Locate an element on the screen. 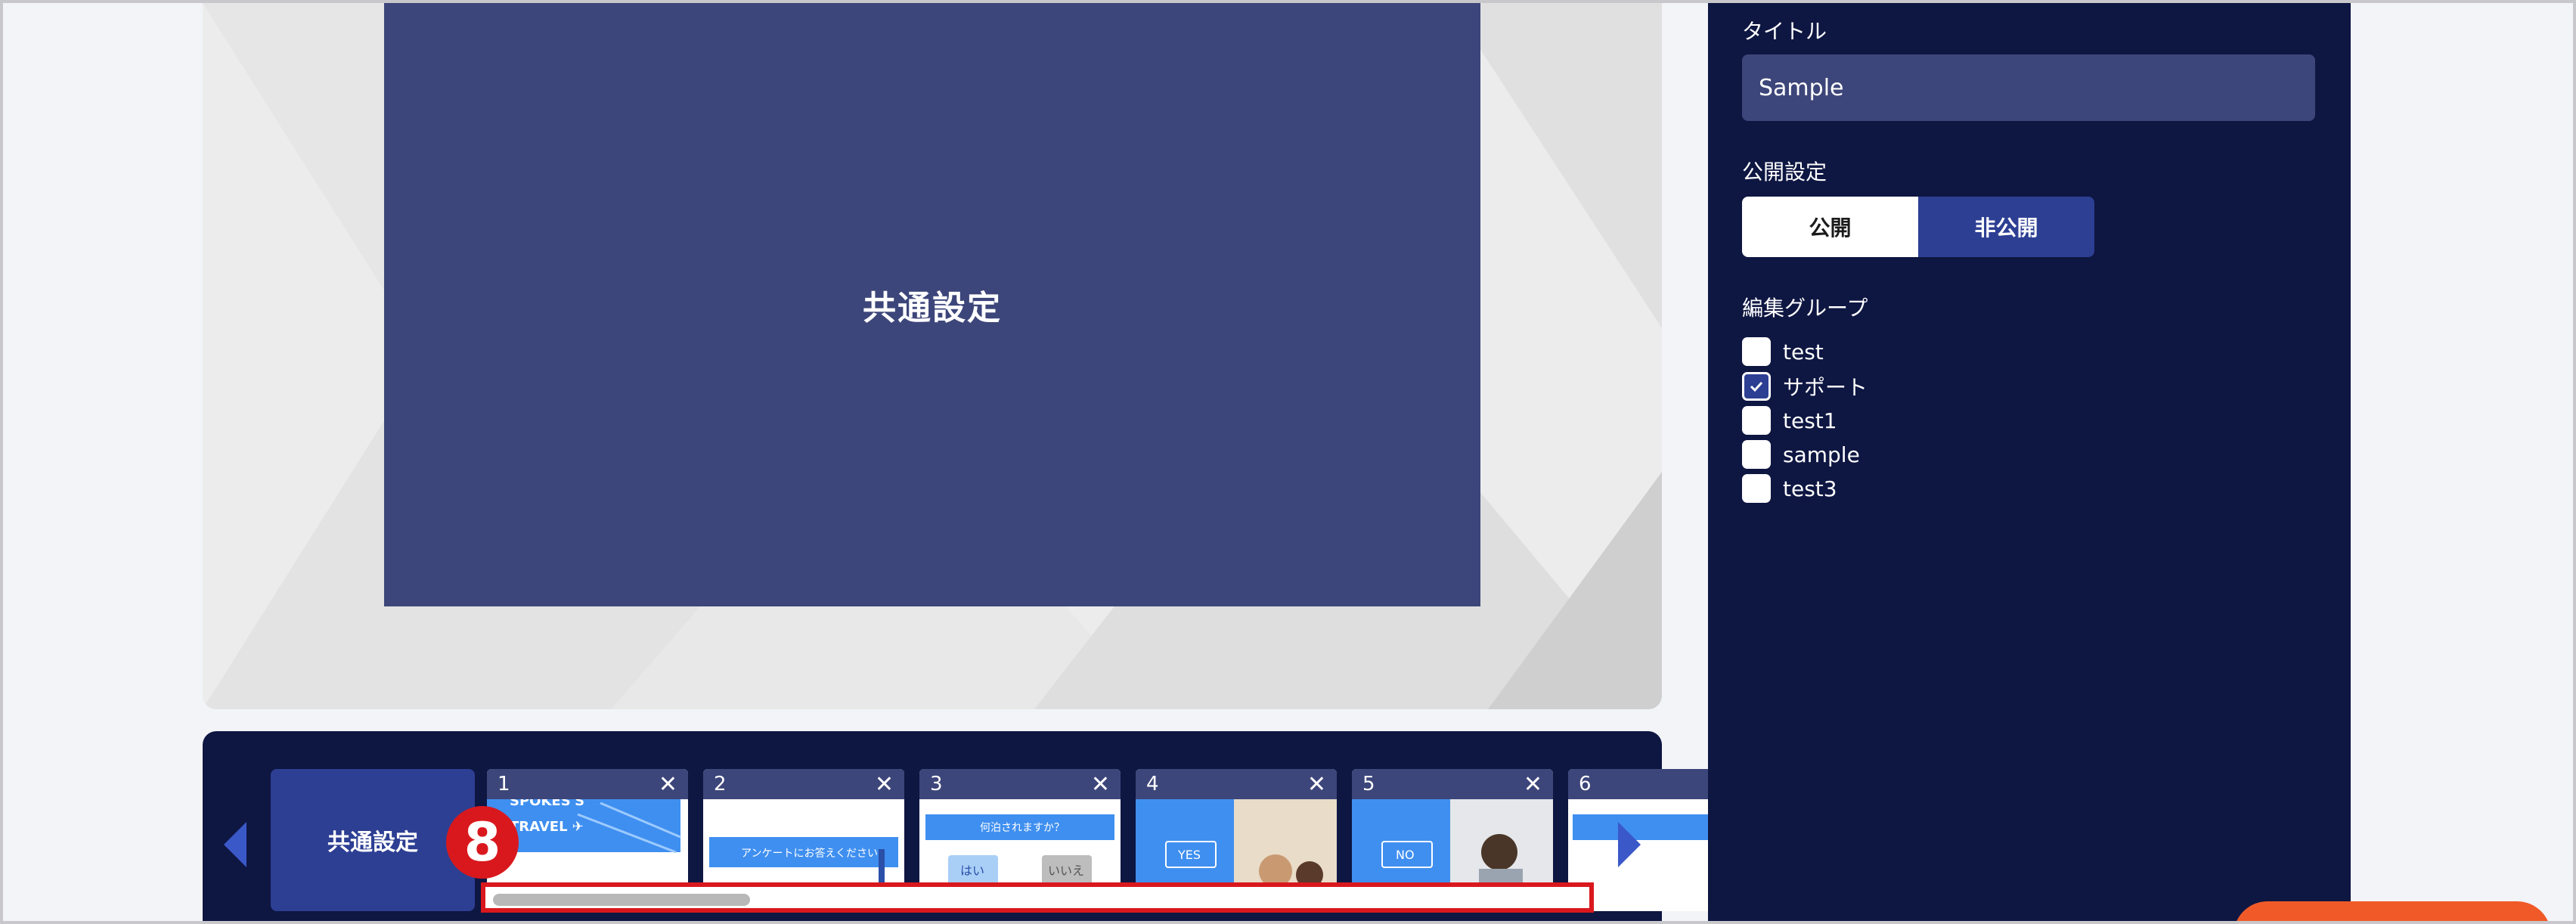 The height and width of the screenshot is (924, 2576). scroll-right-arrow-icon is located at coordinates (1630, 844).